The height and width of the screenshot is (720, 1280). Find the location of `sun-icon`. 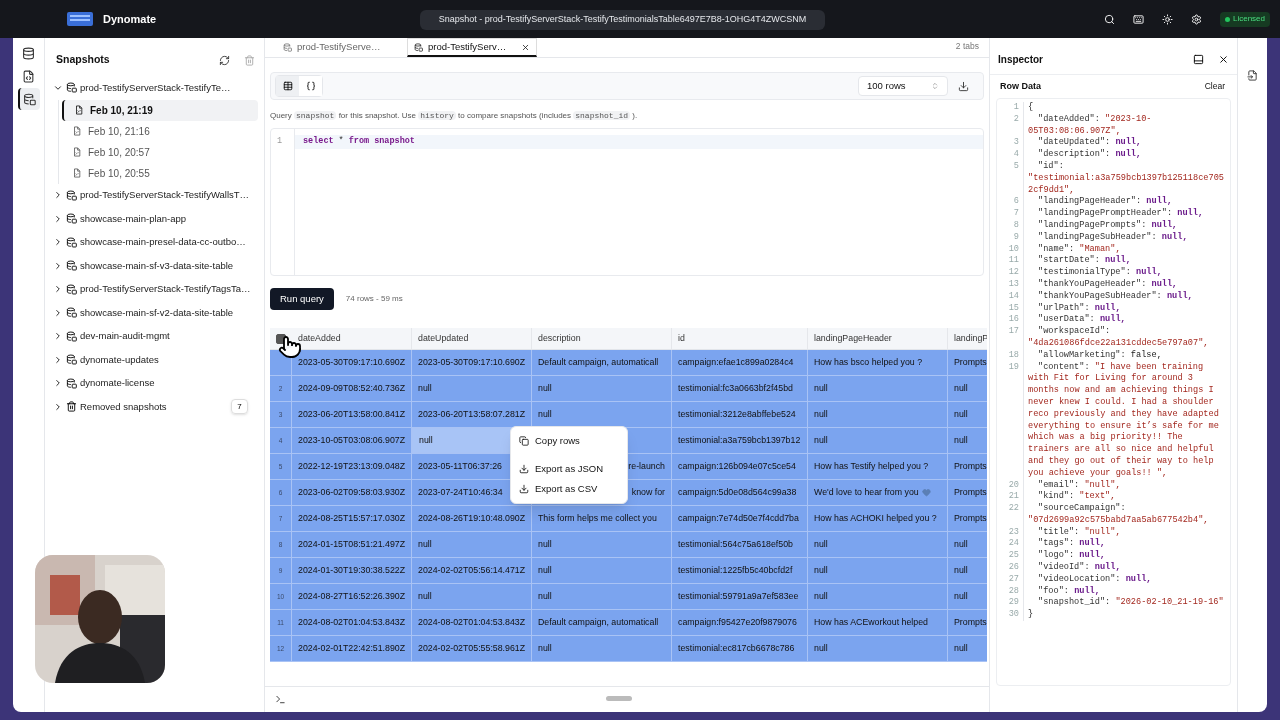

sun-icon is located at coordinates (1167, 19).